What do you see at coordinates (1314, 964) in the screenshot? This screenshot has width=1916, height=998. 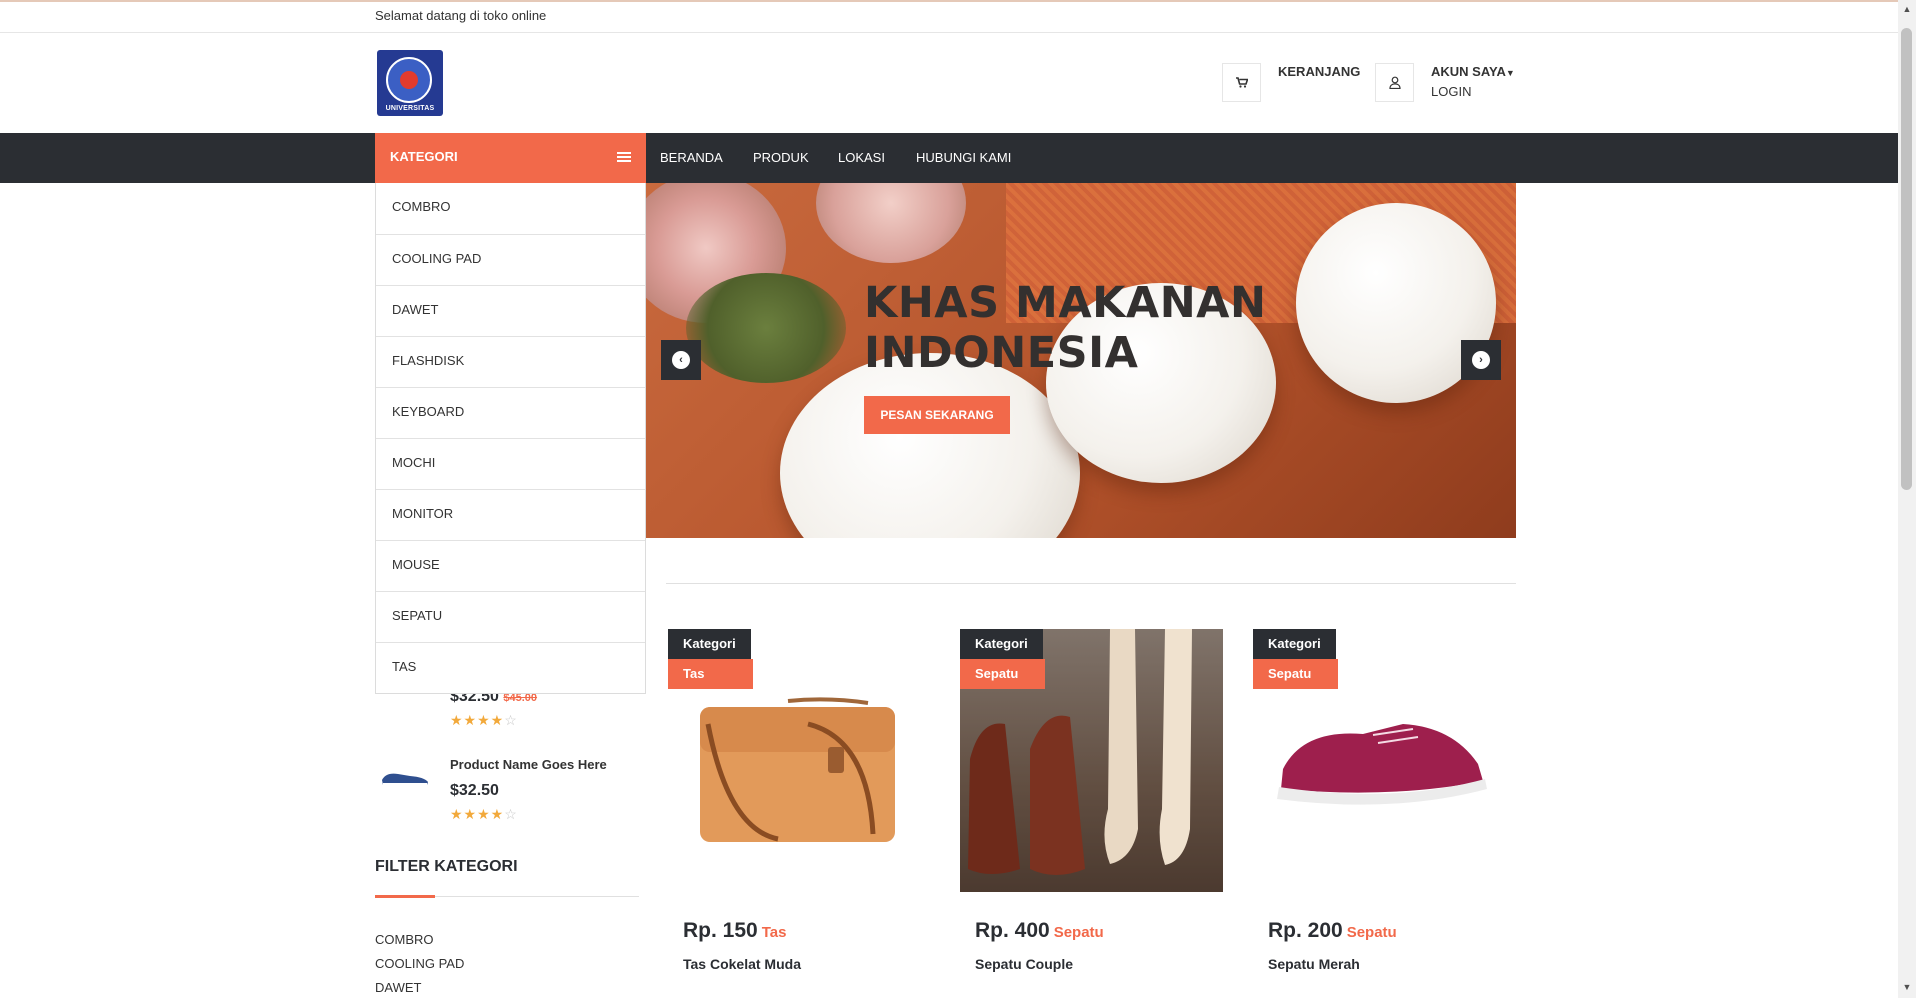 I see `product-name: Sepatu Merah` at bounding box center [1314, 964].